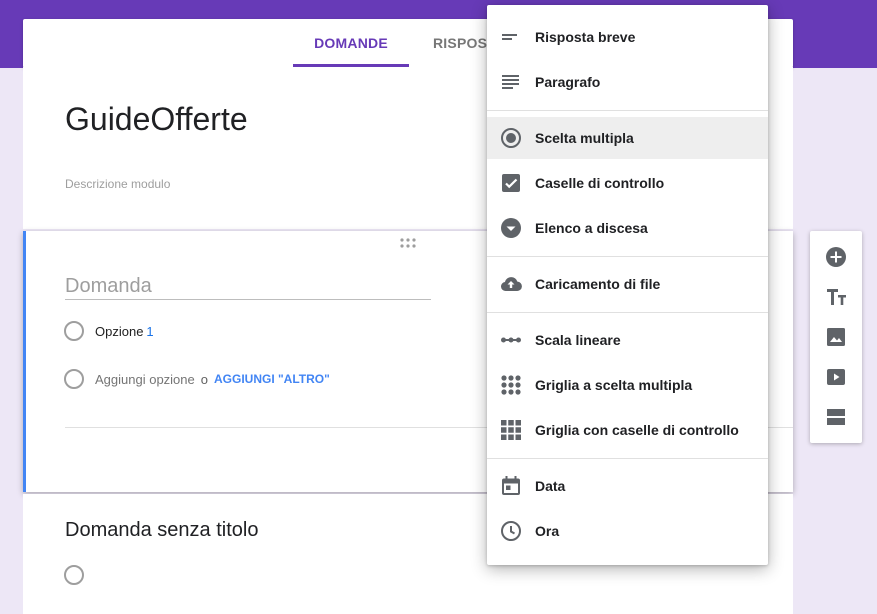  Describe the element at coordinates (578, 340) in the screenshot. I see `menu-item-label: Scala lineare` at that location.